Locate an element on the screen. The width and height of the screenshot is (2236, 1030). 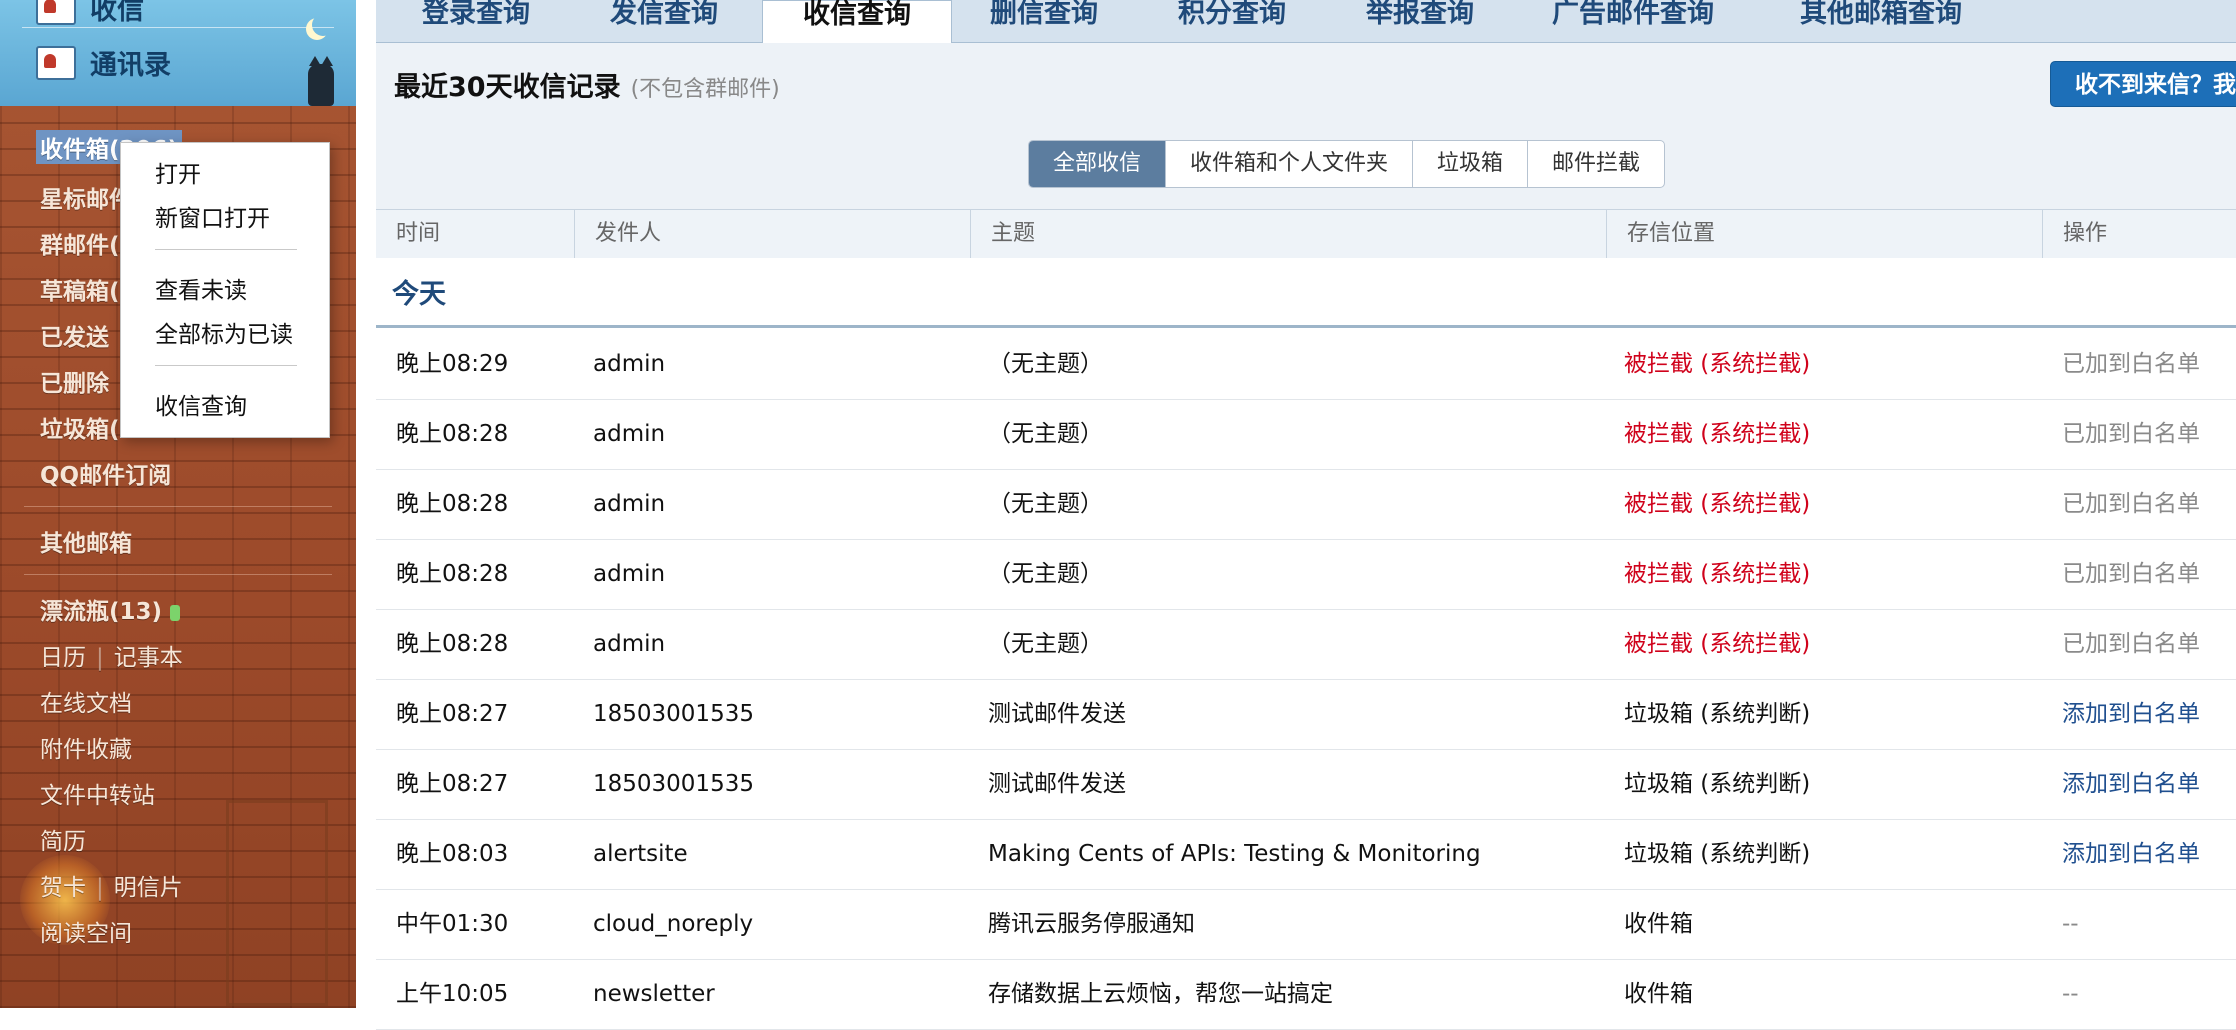
cell-sender: alertsite is located at coordinates (640, 854).